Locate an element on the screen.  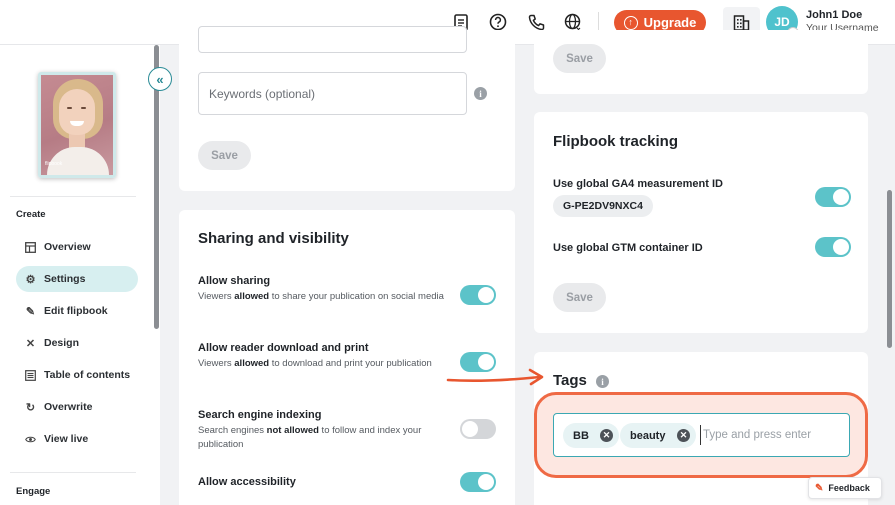
tag-entry-input is located at coordinates (770, 435).